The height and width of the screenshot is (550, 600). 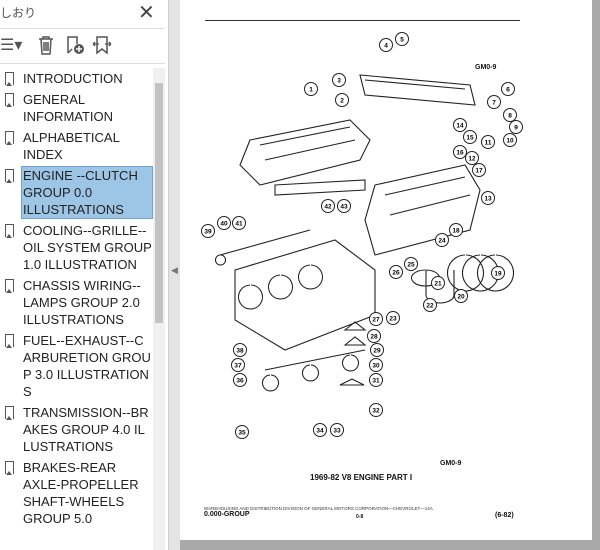 I want to click on bookmarks-toolbar: ☰▾, so click(x=82, y=46).